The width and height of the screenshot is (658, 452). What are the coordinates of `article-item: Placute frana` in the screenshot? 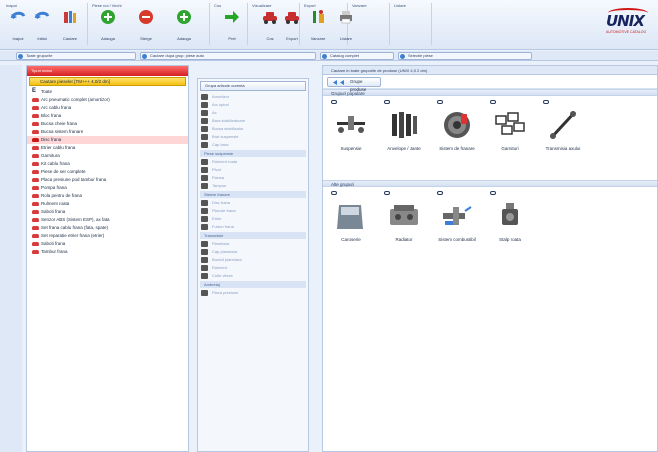 It's located at (253, 211).